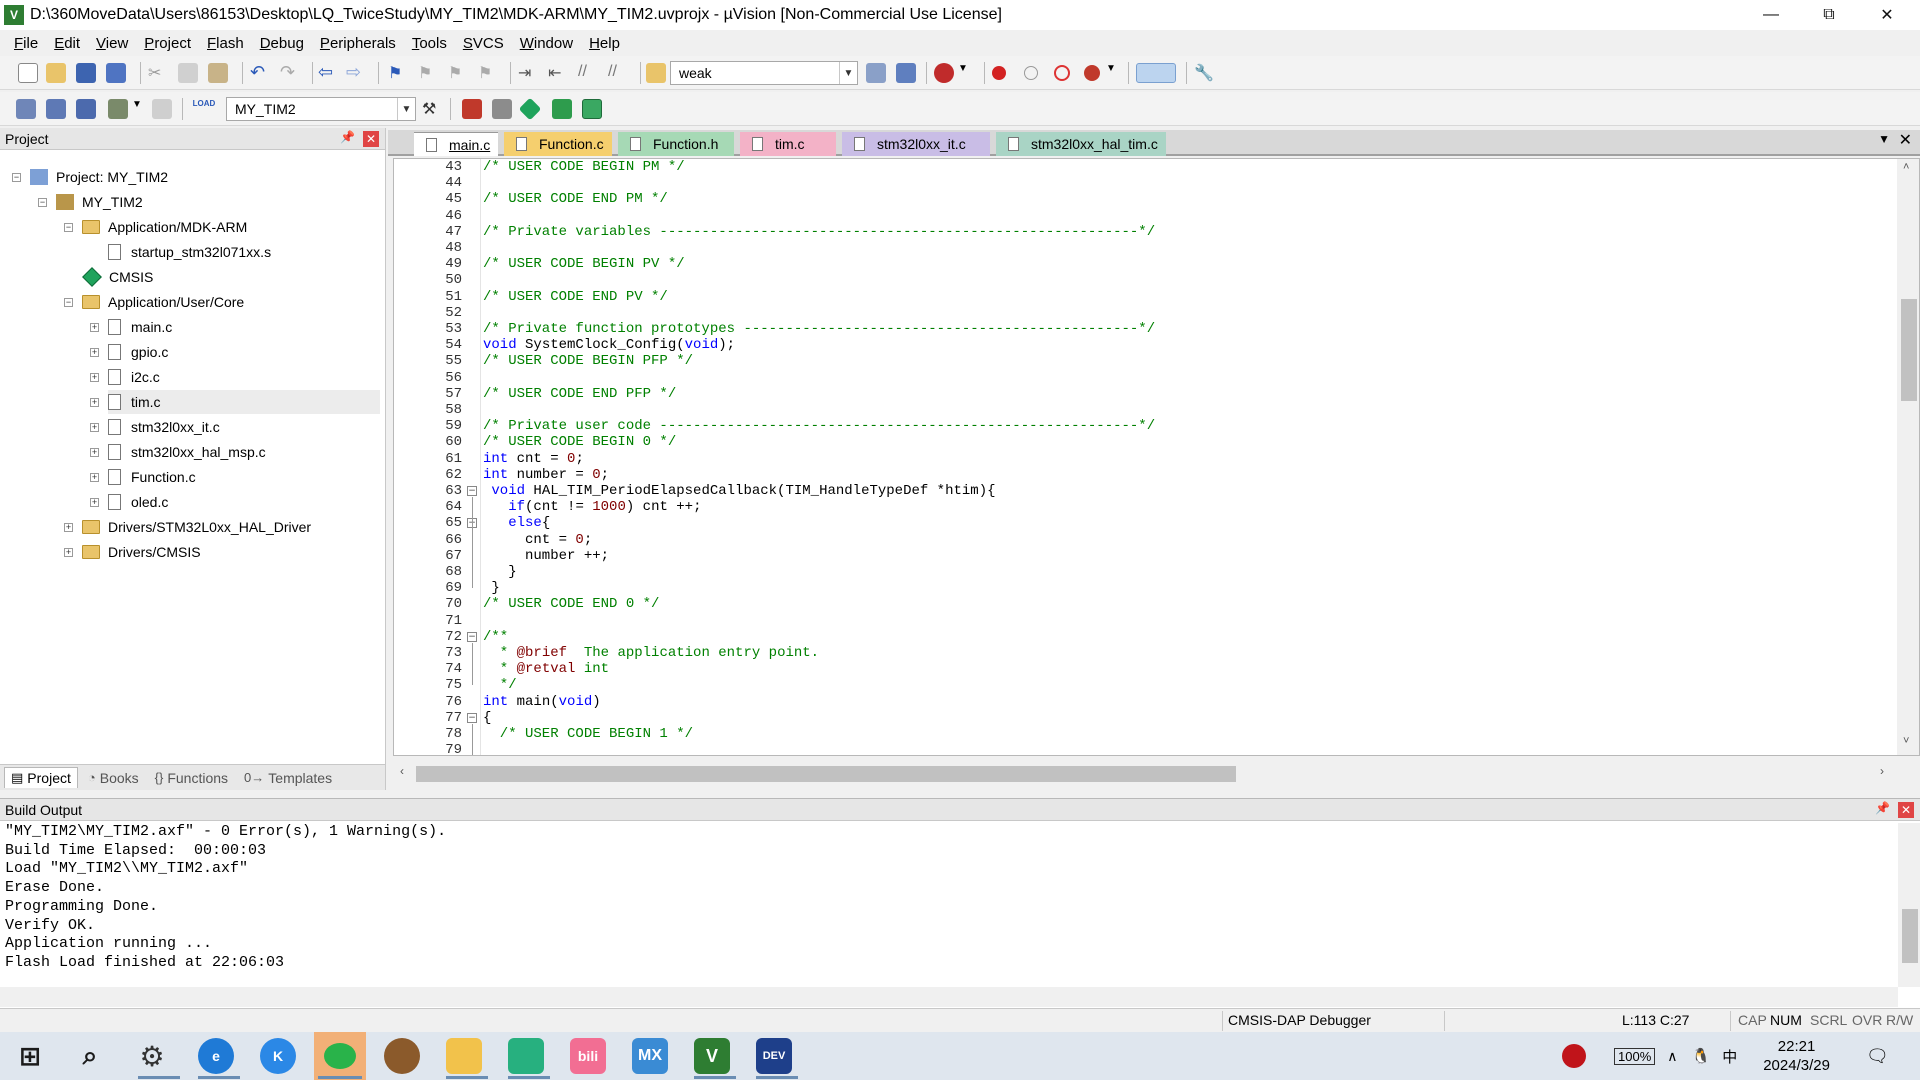 This screenshot has width=1920, height=1080. Describe the element at coordinates (167, 43) in the screenshot. I see `menu-project: Project` at that location.